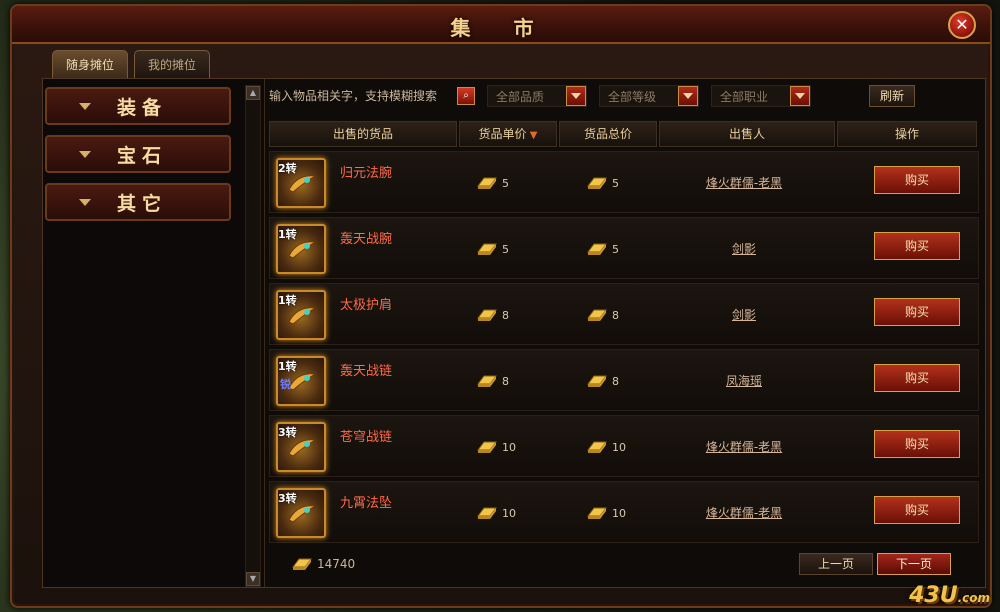 The image size is (1000, 612). What do you see at coordinates (90, 64) in the screenshot?
I see `tab-portable-stall: 随身摊位` at bounding box center [90, 64].